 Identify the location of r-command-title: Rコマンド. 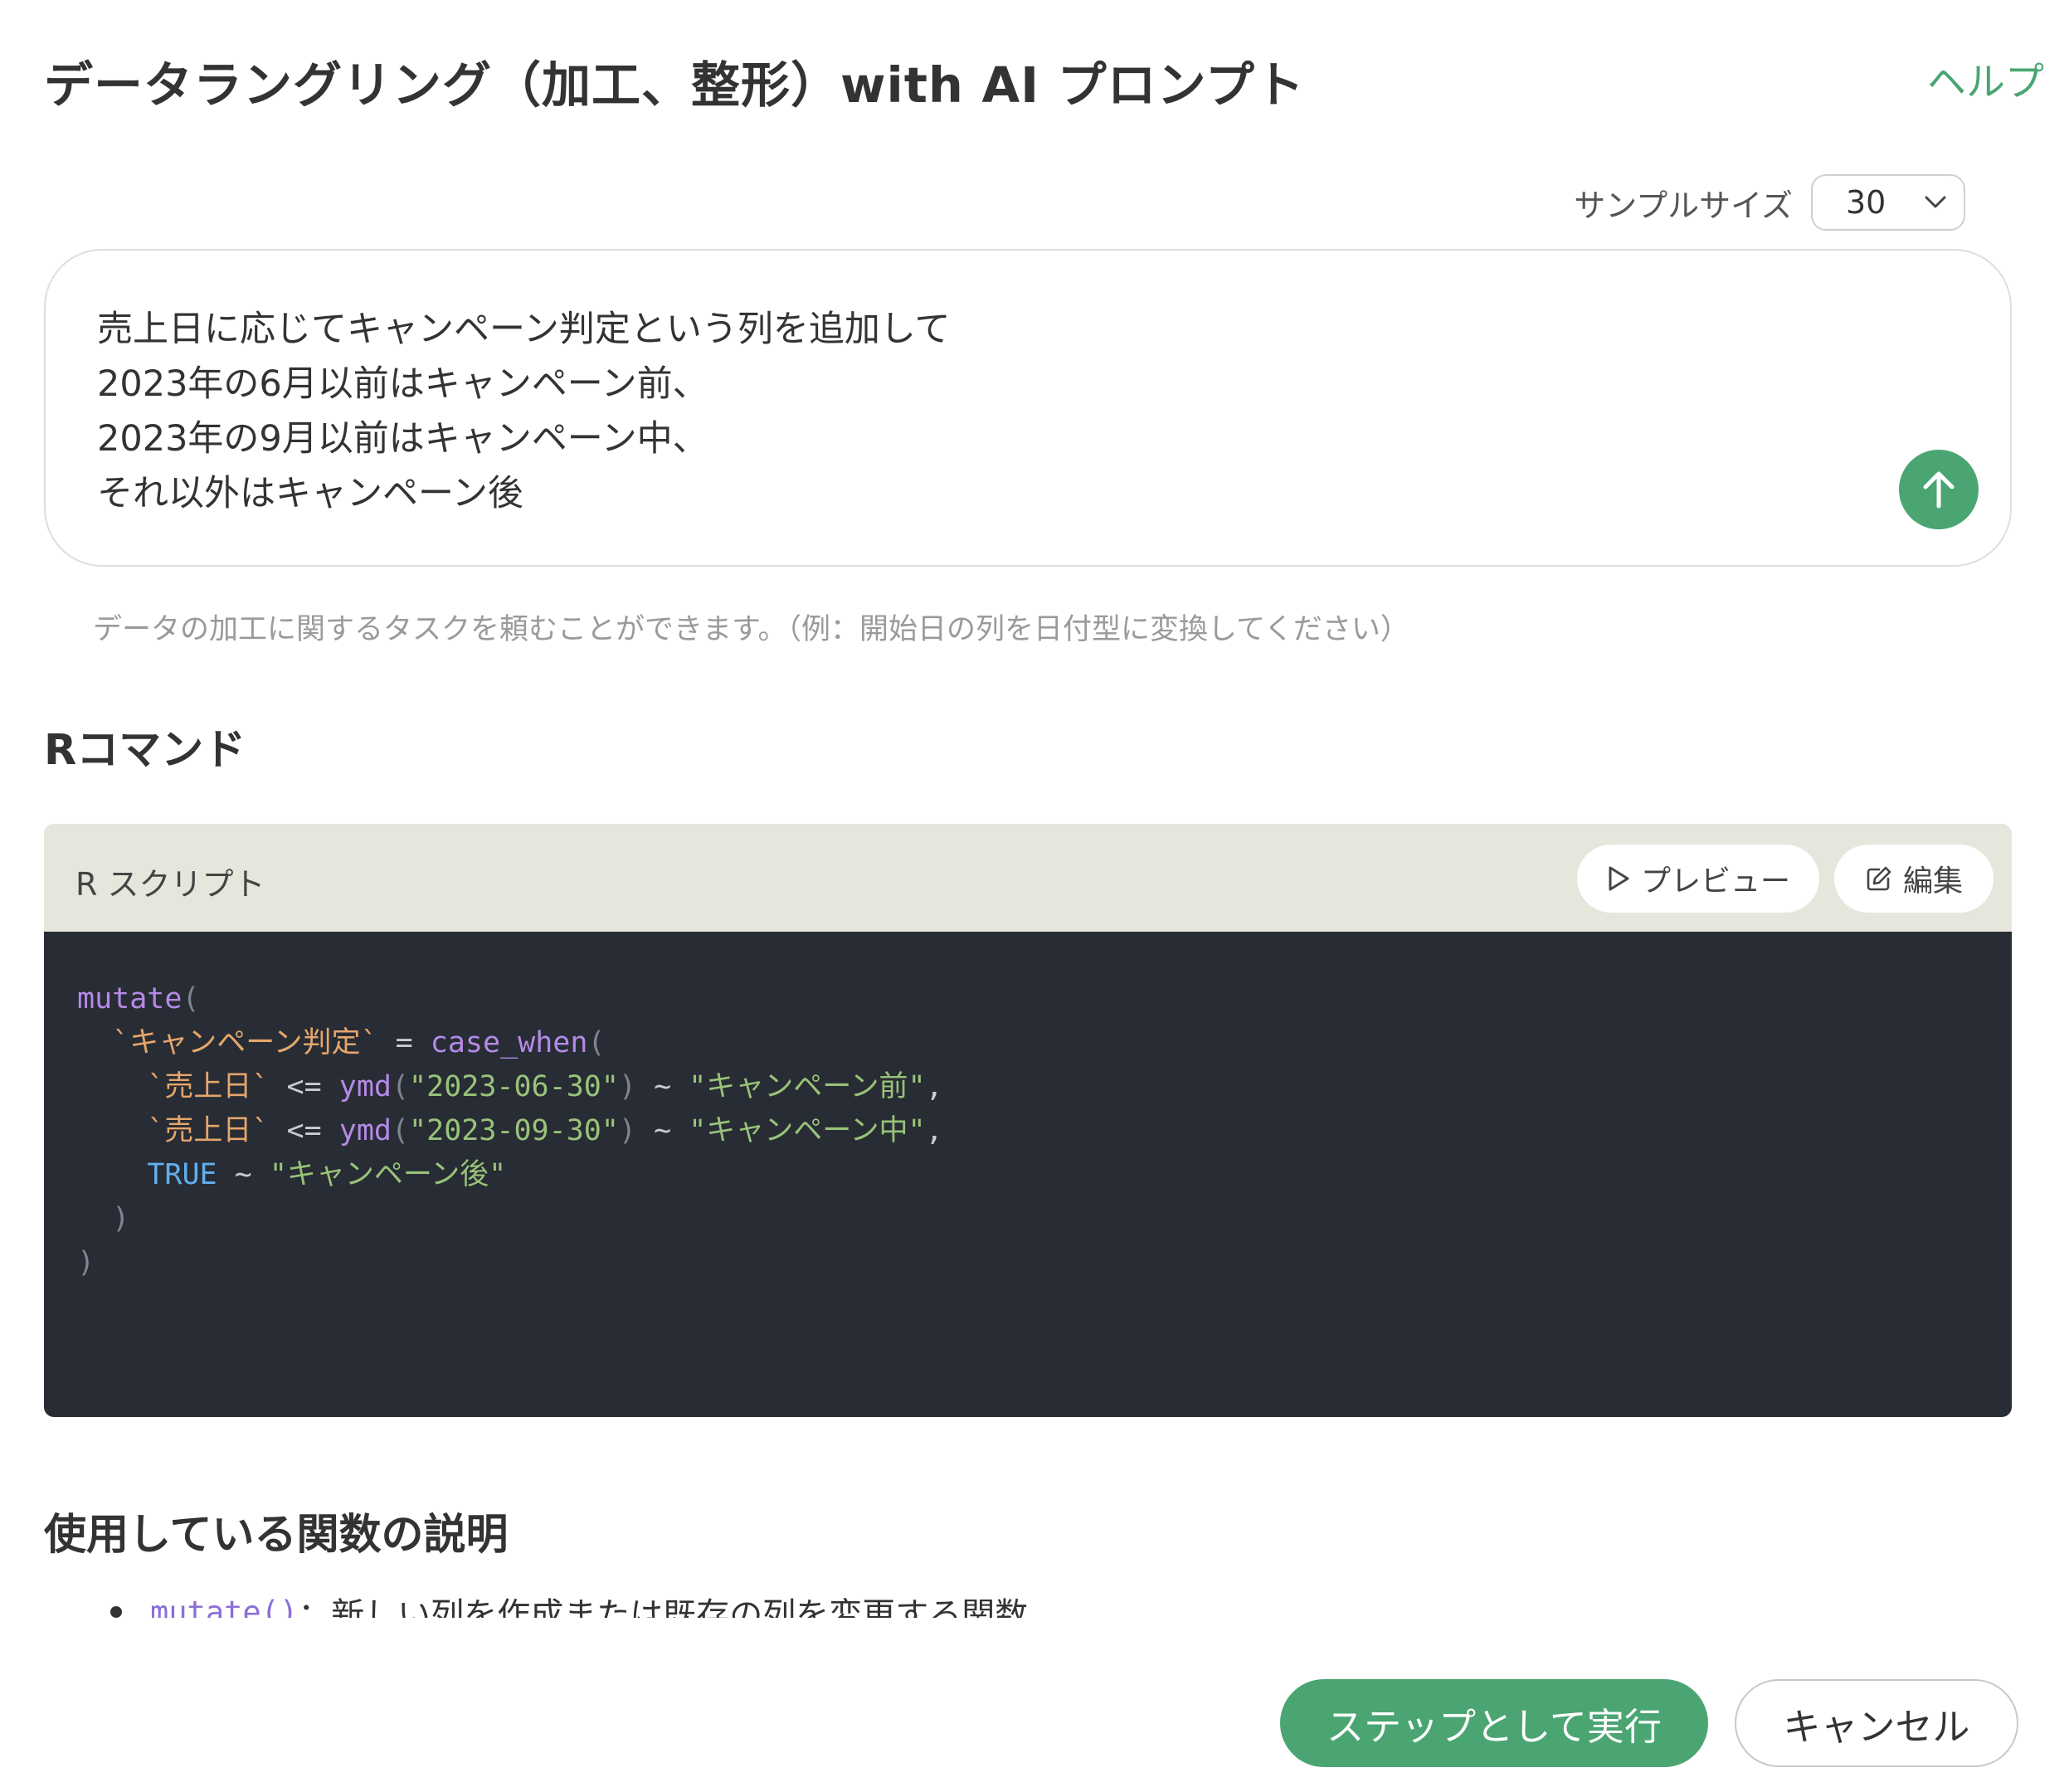
(145, 750).